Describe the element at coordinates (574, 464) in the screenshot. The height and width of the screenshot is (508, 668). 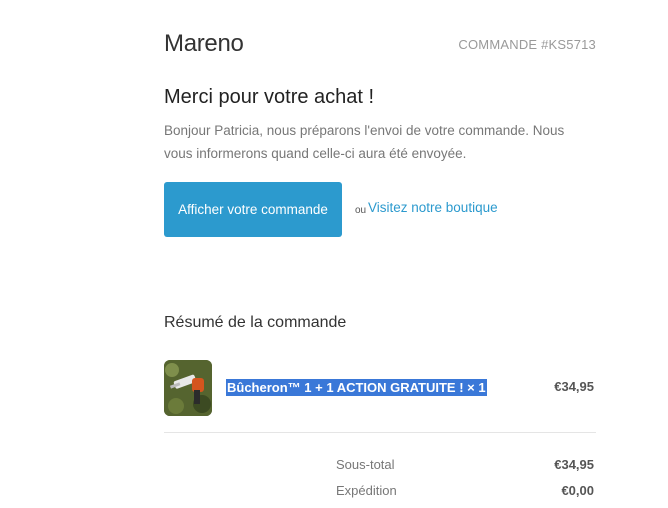
I see `subtotal-value: €34,95` at that location.